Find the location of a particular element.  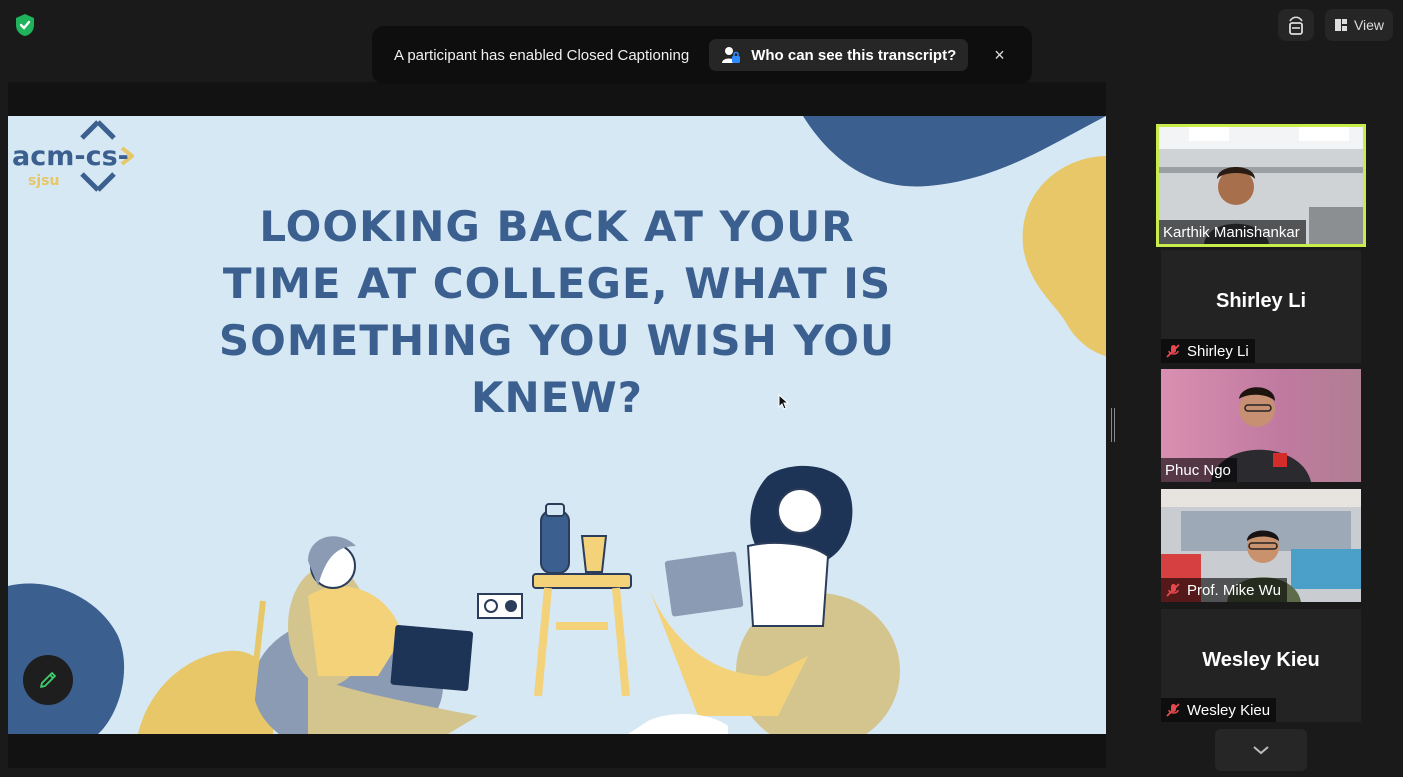

participant-name-label: Prof. Mike Wu is located at coordinates (1224, 590).